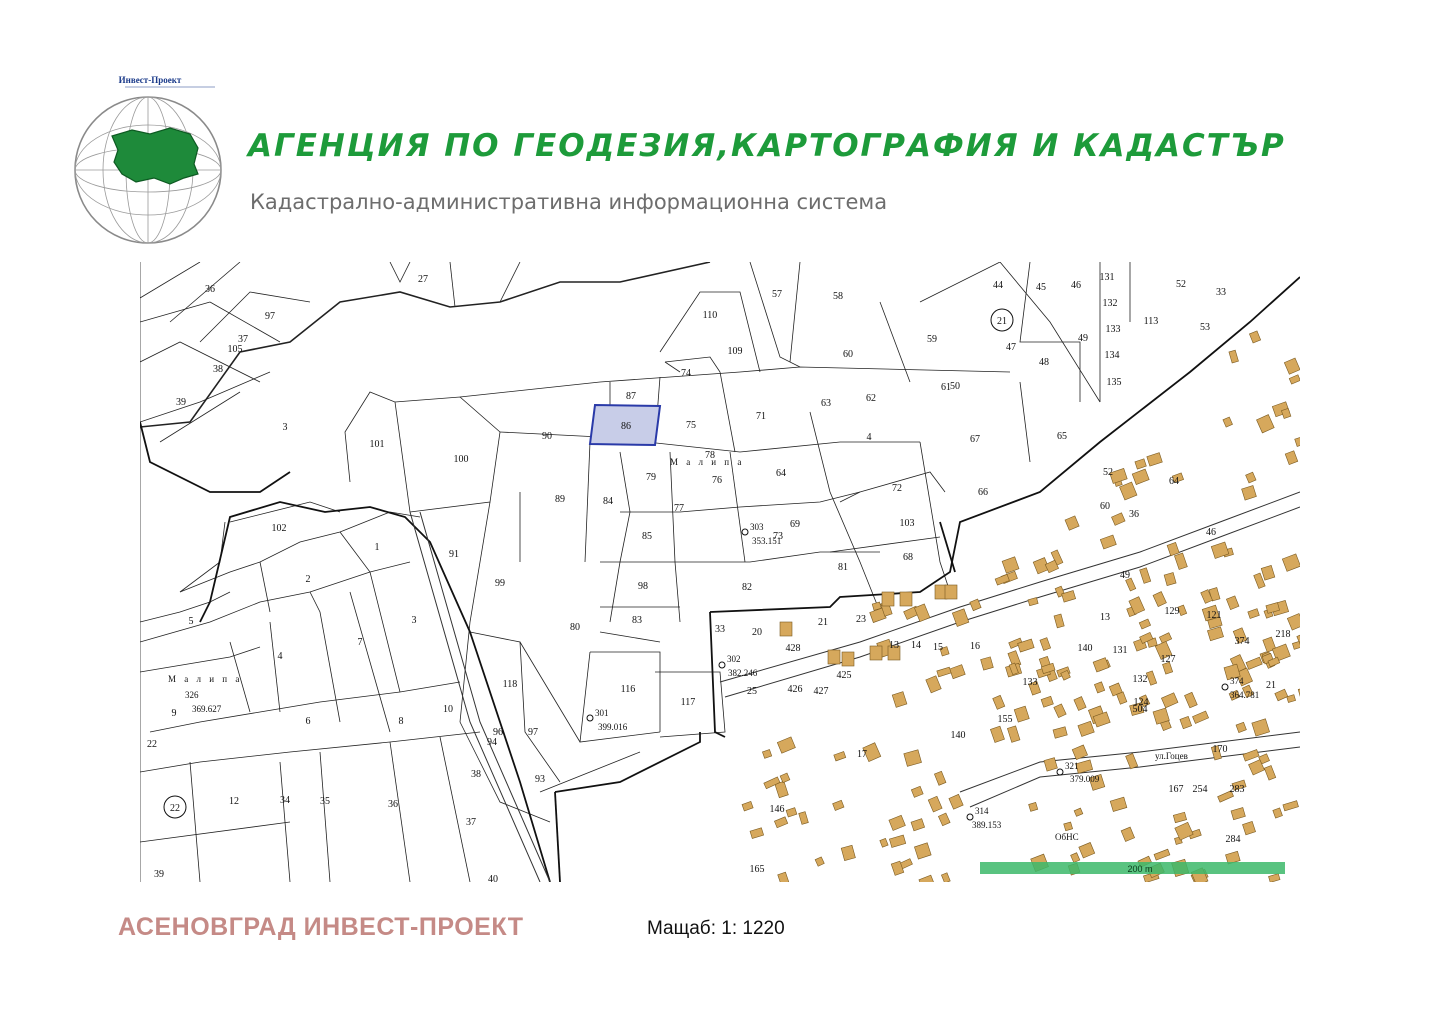 This screenshot has width=1439, height=1018. Describe the element at coordinates (823, 622) in the screenshot. I see `parcel-number: 21` at that location.